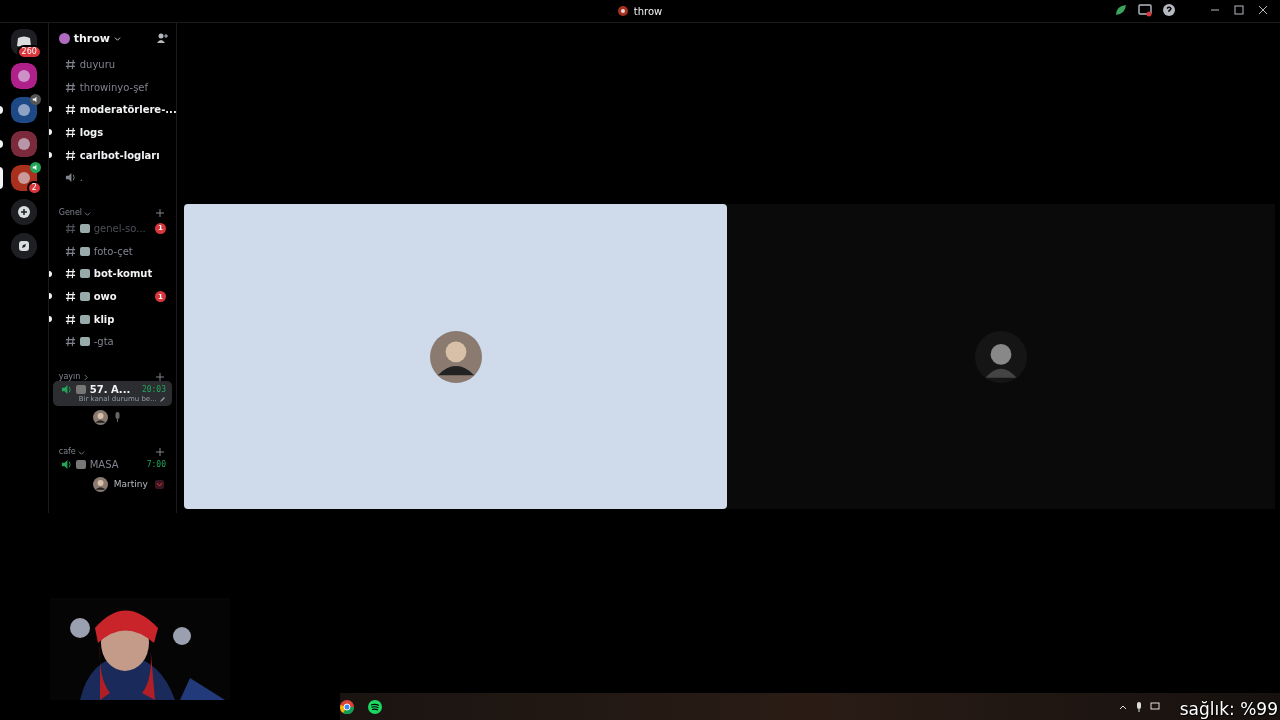  Describe the element at coordinates (1121, 10) in the screenshot. I see `leaf-icon` at that location.